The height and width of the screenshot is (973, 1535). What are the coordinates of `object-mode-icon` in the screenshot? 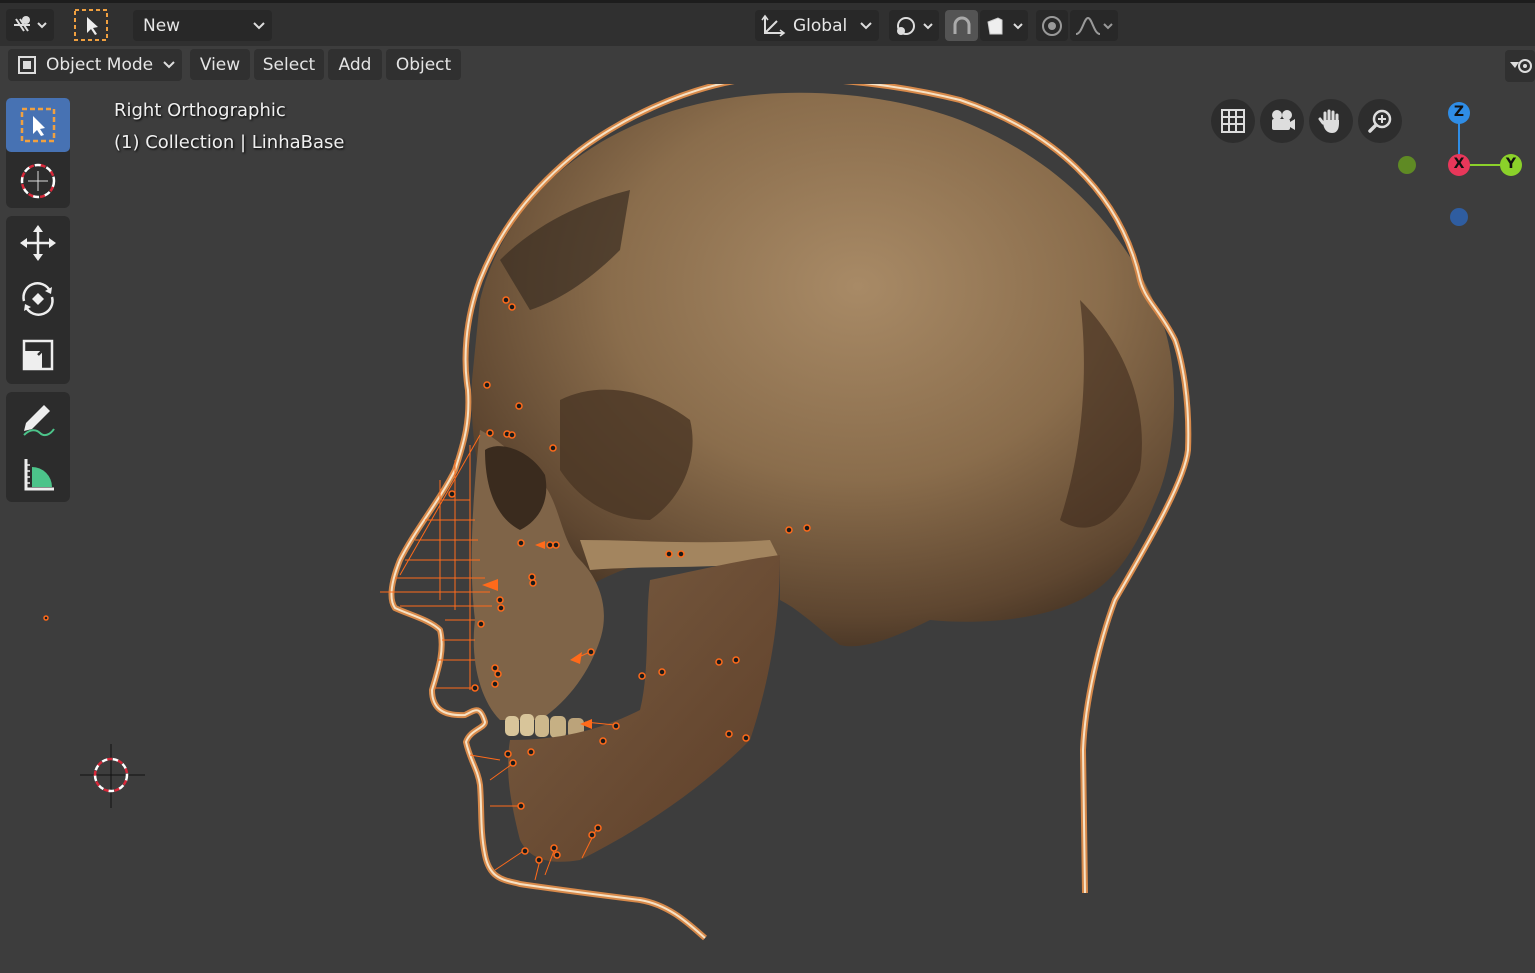 It's located at (27, 65).